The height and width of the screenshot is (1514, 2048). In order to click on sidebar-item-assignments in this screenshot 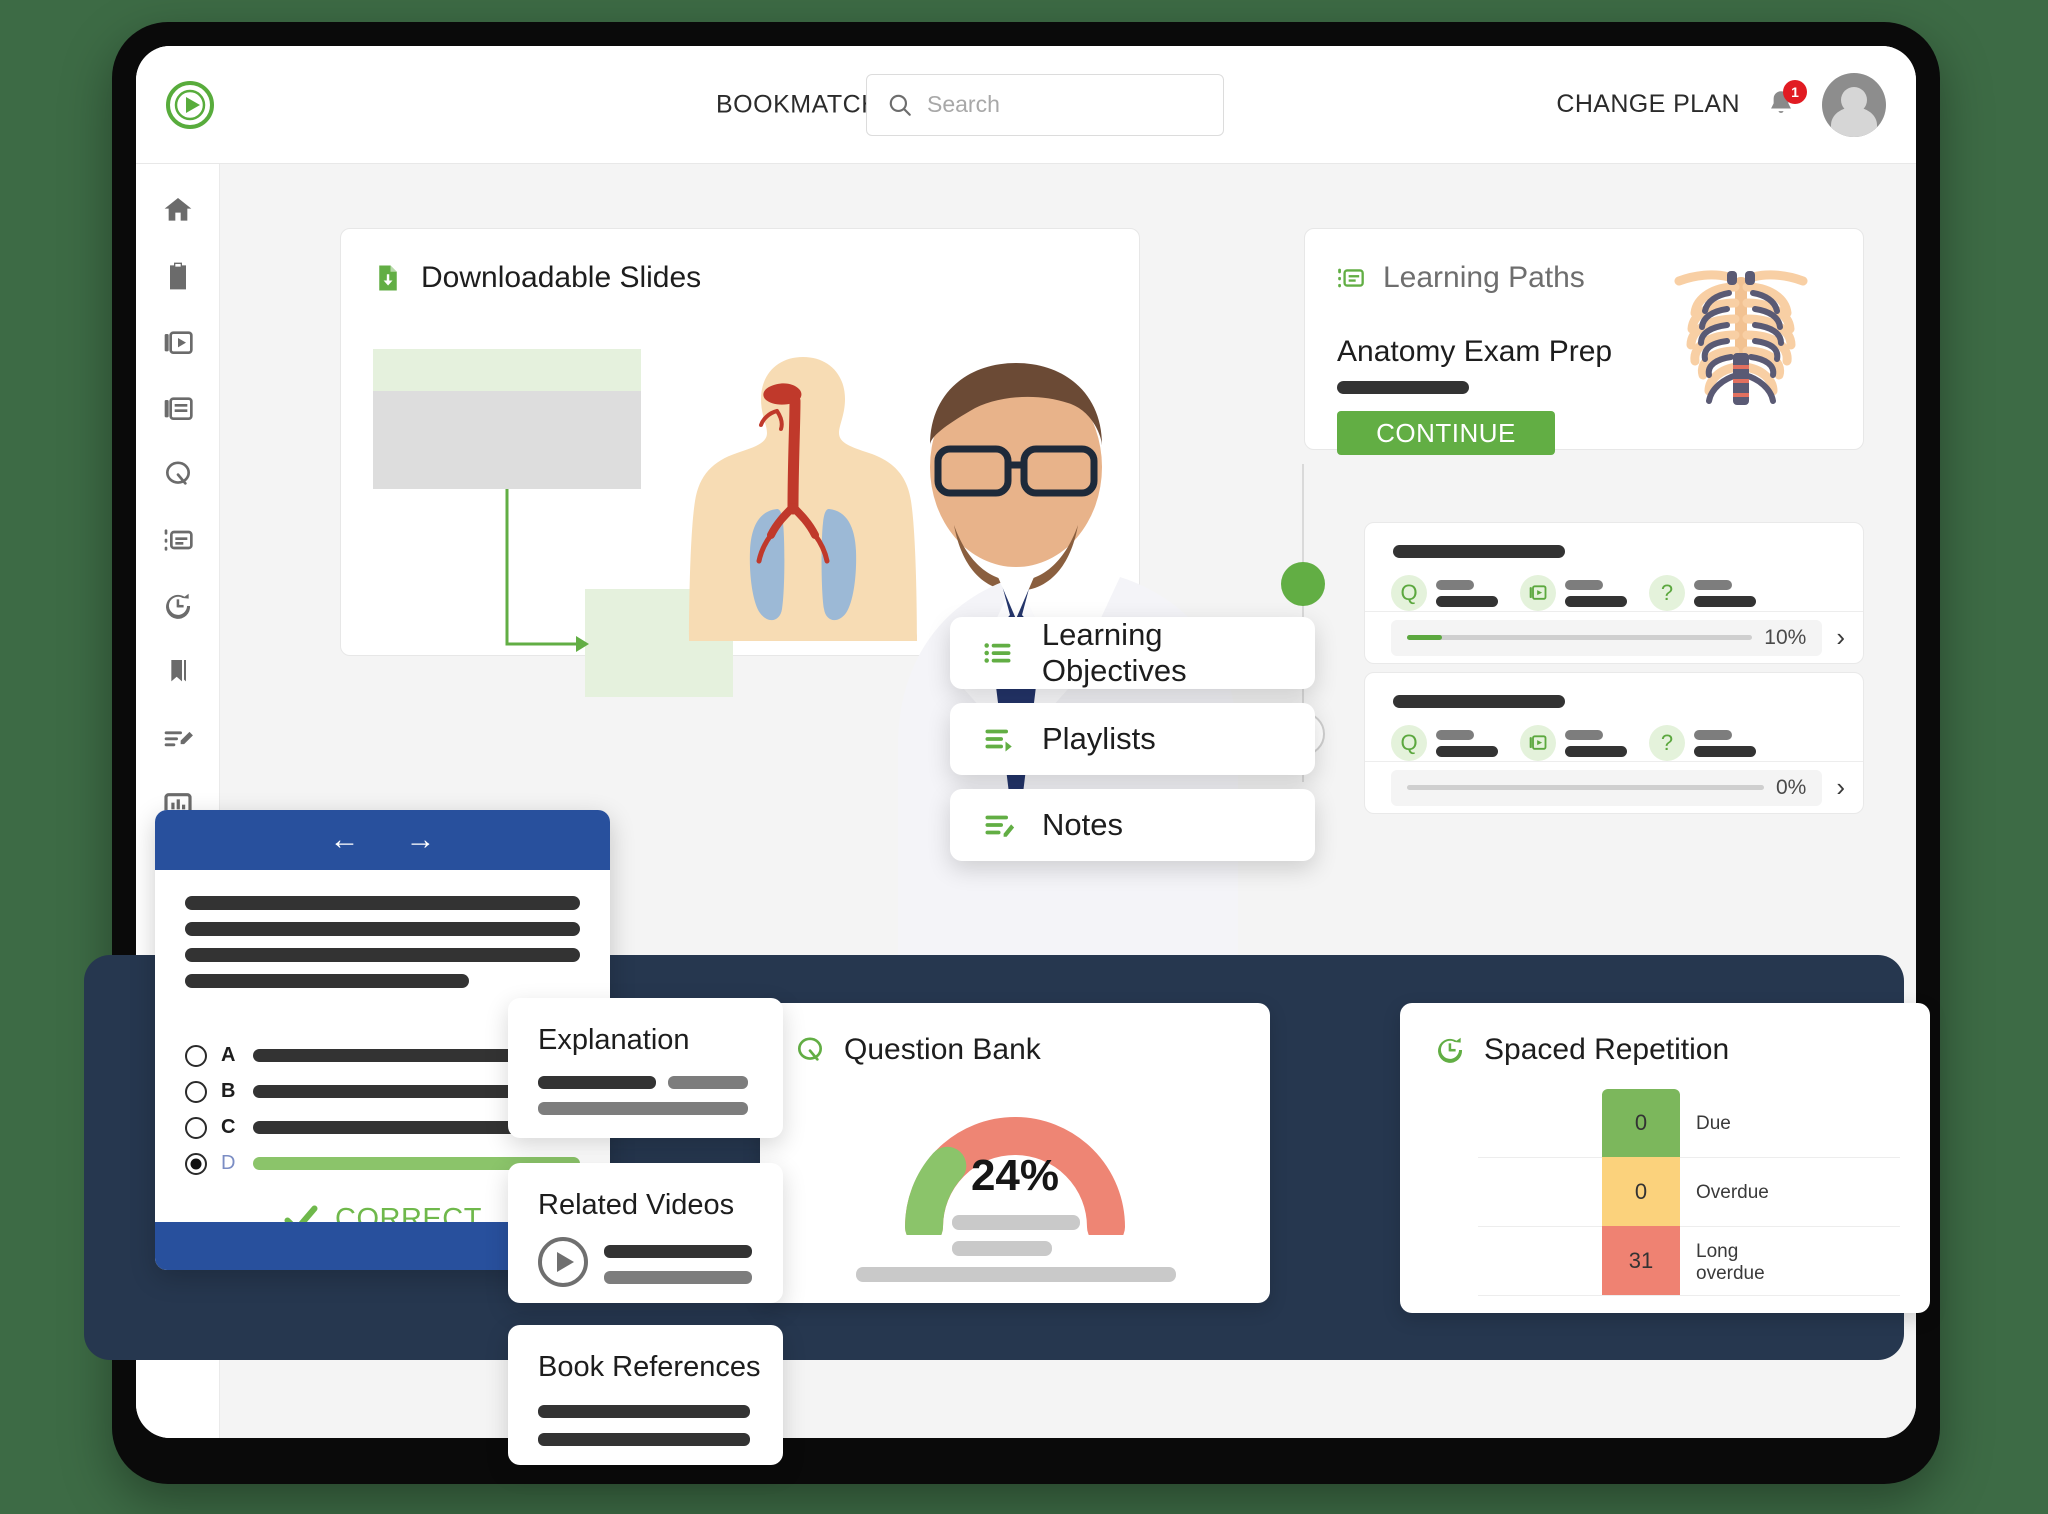, I will do `click(178, 276)`.